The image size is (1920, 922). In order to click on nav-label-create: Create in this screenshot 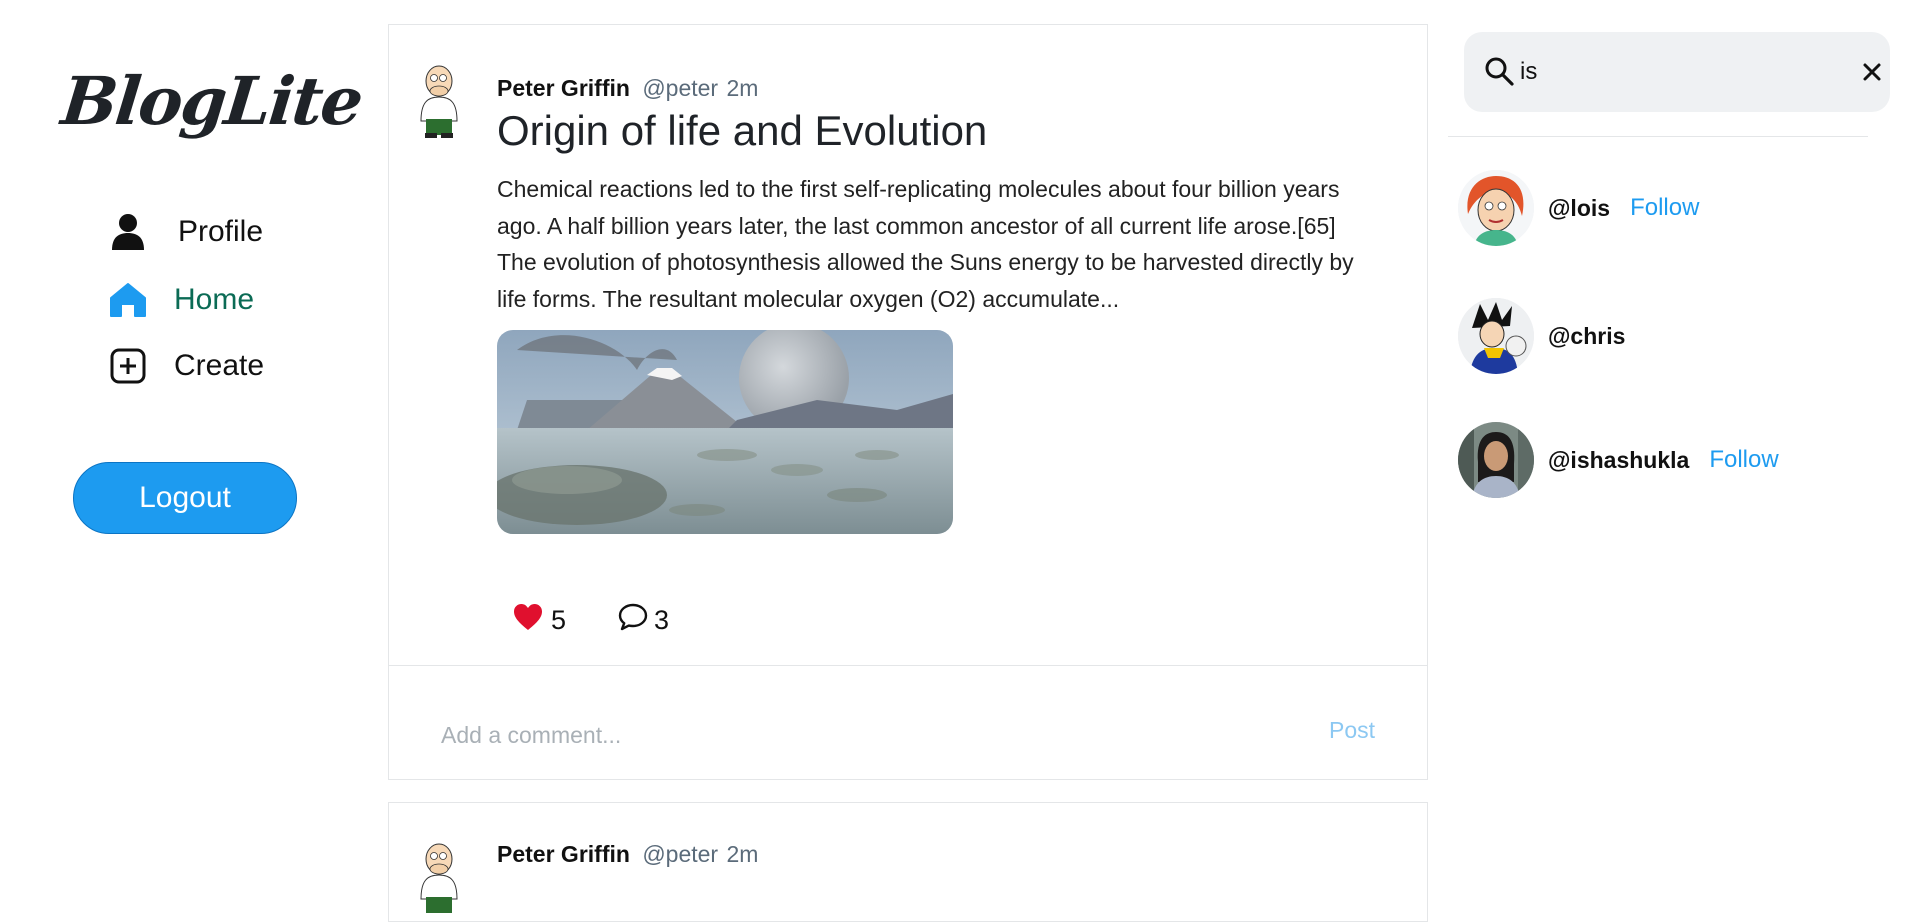, I will do `click(219, 365)`.